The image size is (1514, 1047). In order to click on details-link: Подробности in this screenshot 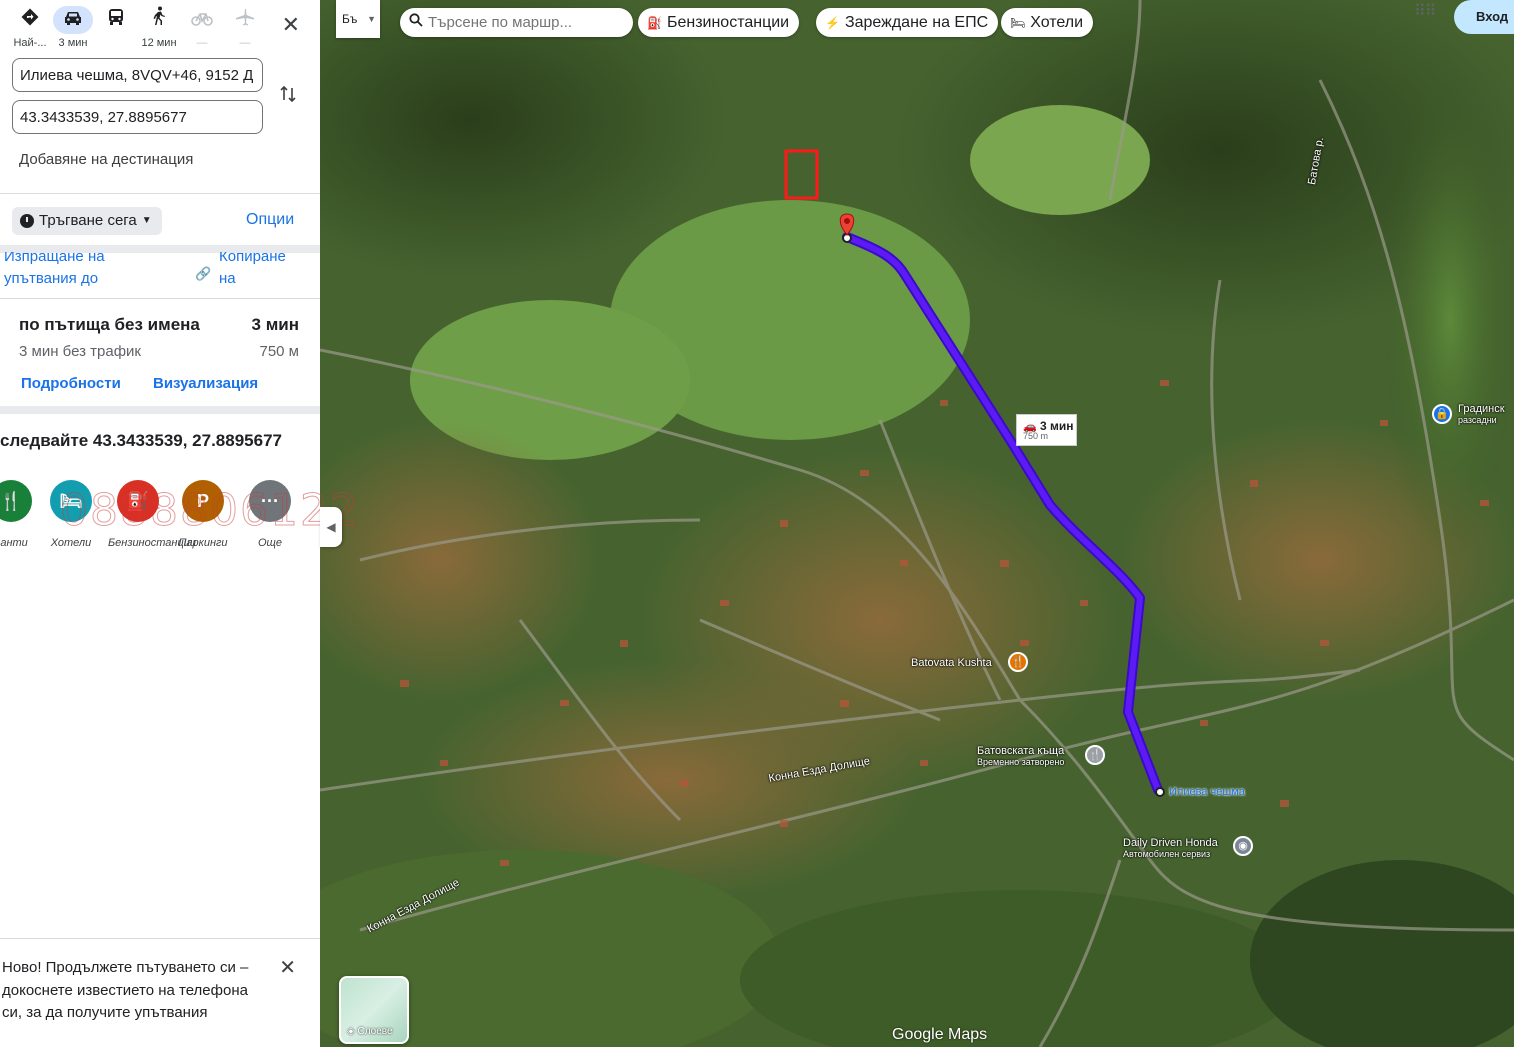, I will do `click(71, 383)`.